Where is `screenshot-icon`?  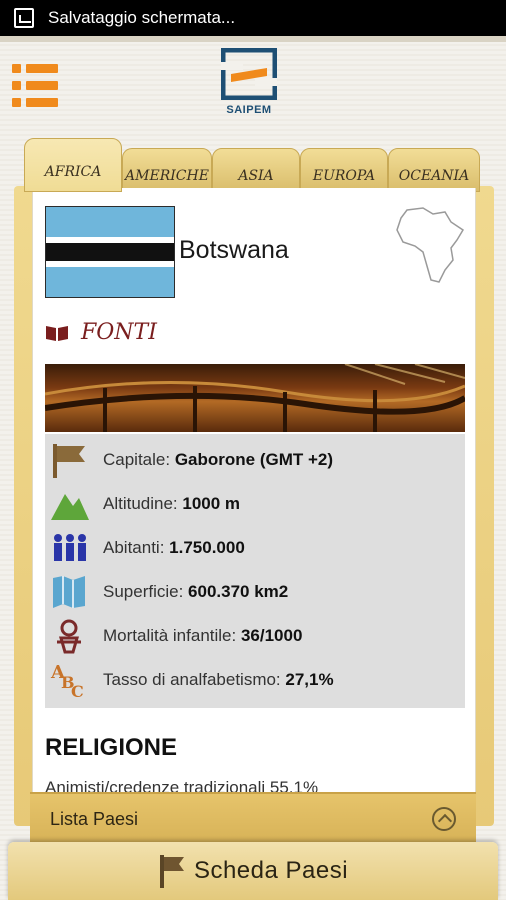
screenshot-icon is located at coordinates (24, 18).